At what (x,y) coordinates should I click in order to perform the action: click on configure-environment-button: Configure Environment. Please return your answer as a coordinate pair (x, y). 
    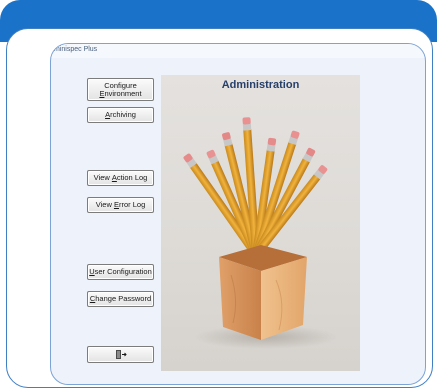
    Looking at the image, I should click on (120, 89).